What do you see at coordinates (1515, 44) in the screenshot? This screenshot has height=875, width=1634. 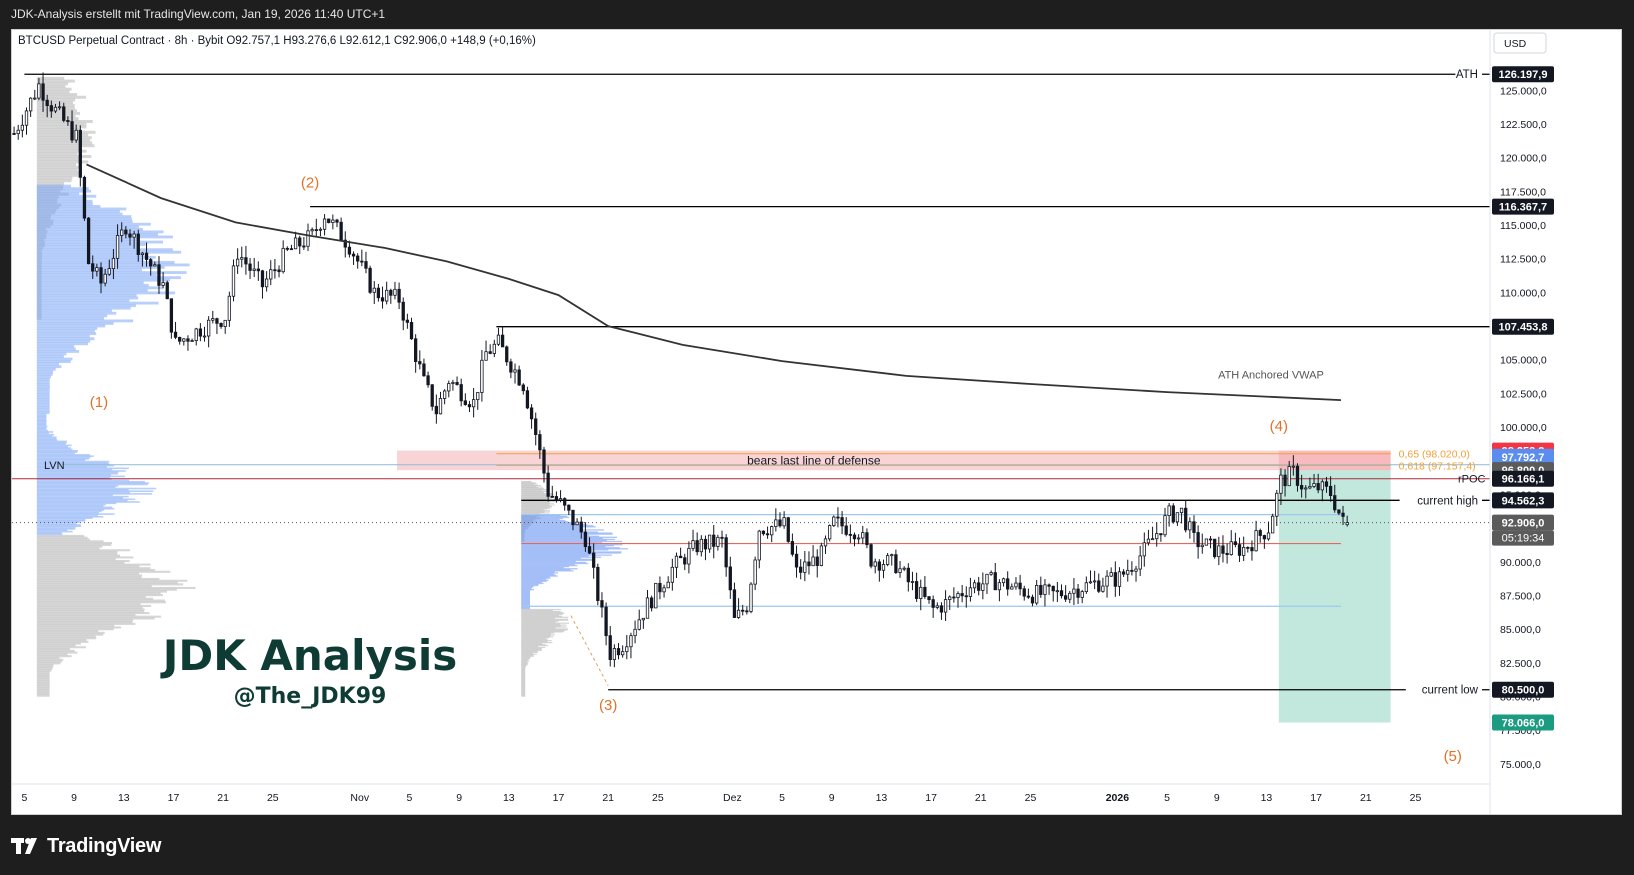 I see `currency-button-label: USD` at bounding box center [1515, 44].